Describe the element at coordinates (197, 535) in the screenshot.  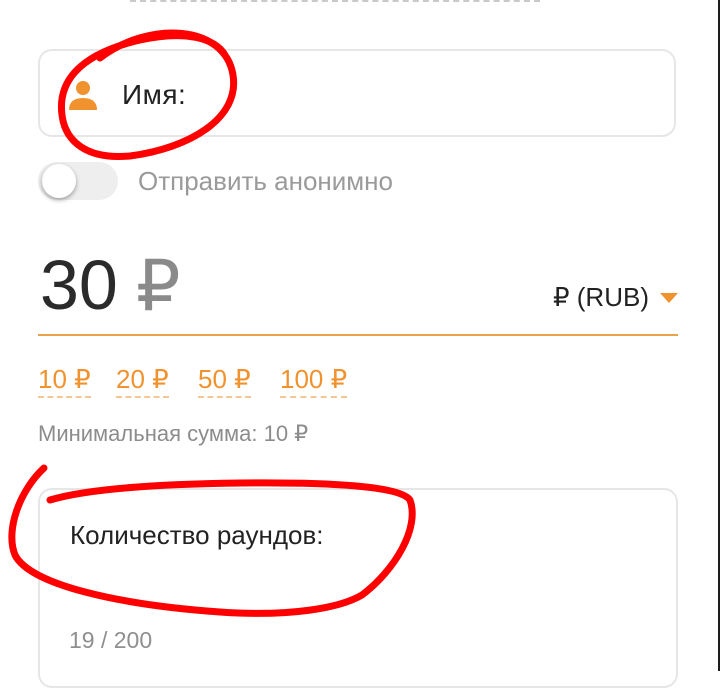
I see `rounds-field-label: Количество раундов:` at that location.